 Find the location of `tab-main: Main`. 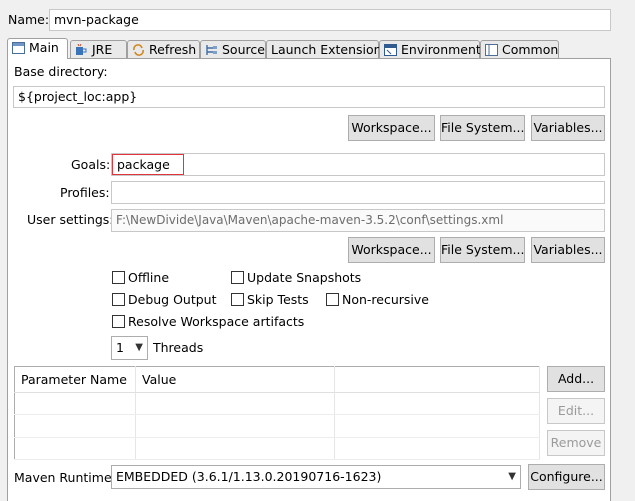

tab-main: Main is located at coordinates (37, 48).